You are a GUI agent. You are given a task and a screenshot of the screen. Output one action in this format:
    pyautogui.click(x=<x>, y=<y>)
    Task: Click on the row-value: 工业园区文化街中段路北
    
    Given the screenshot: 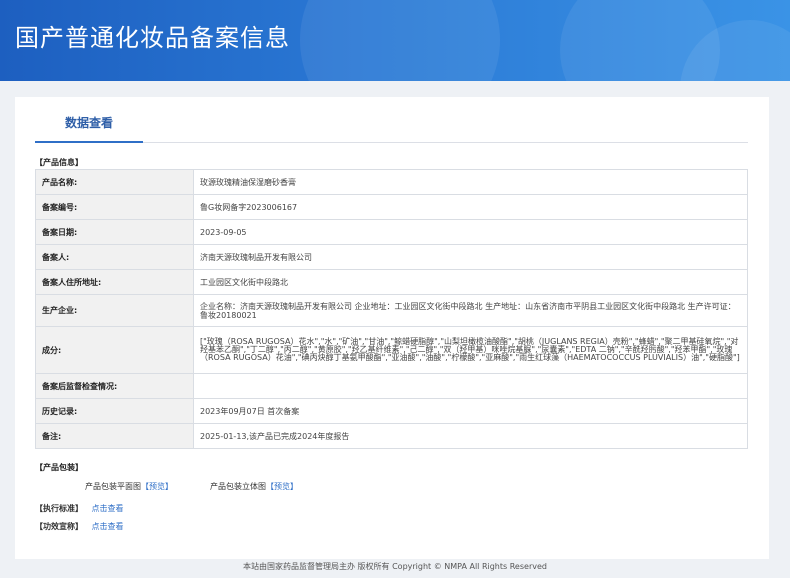 What is the action you would take?
    pyautogui.click(x=470, y=282)
    